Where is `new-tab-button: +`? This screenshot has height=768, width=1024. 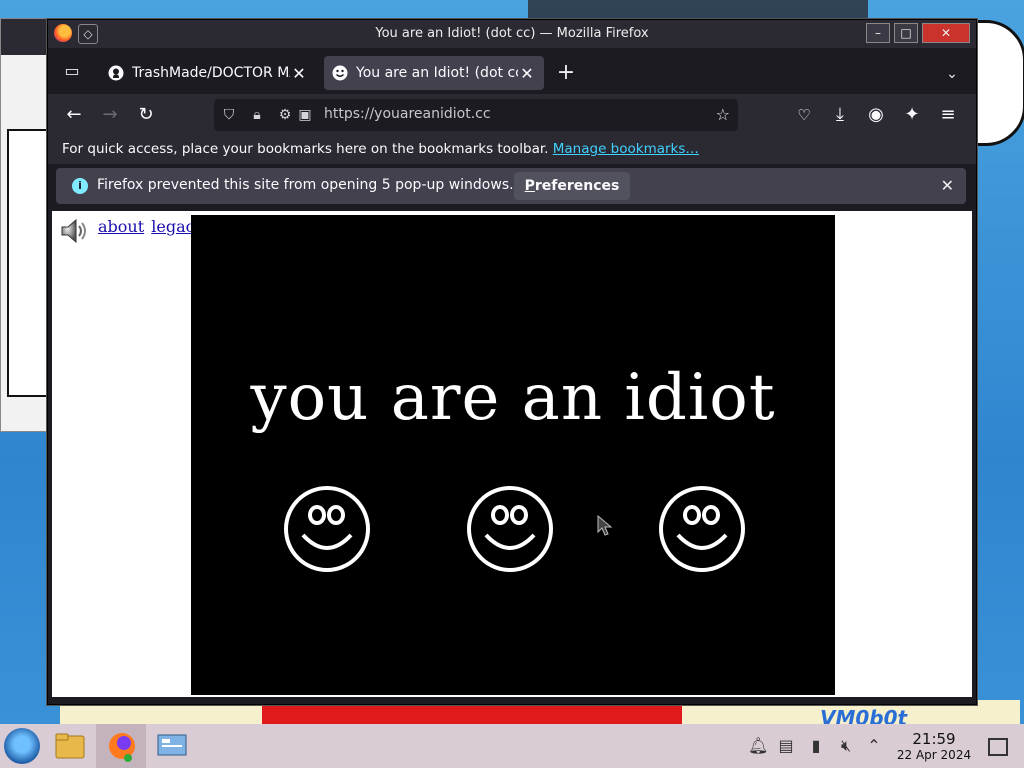 new-tab-button: + is located at coordinates (566, 74).